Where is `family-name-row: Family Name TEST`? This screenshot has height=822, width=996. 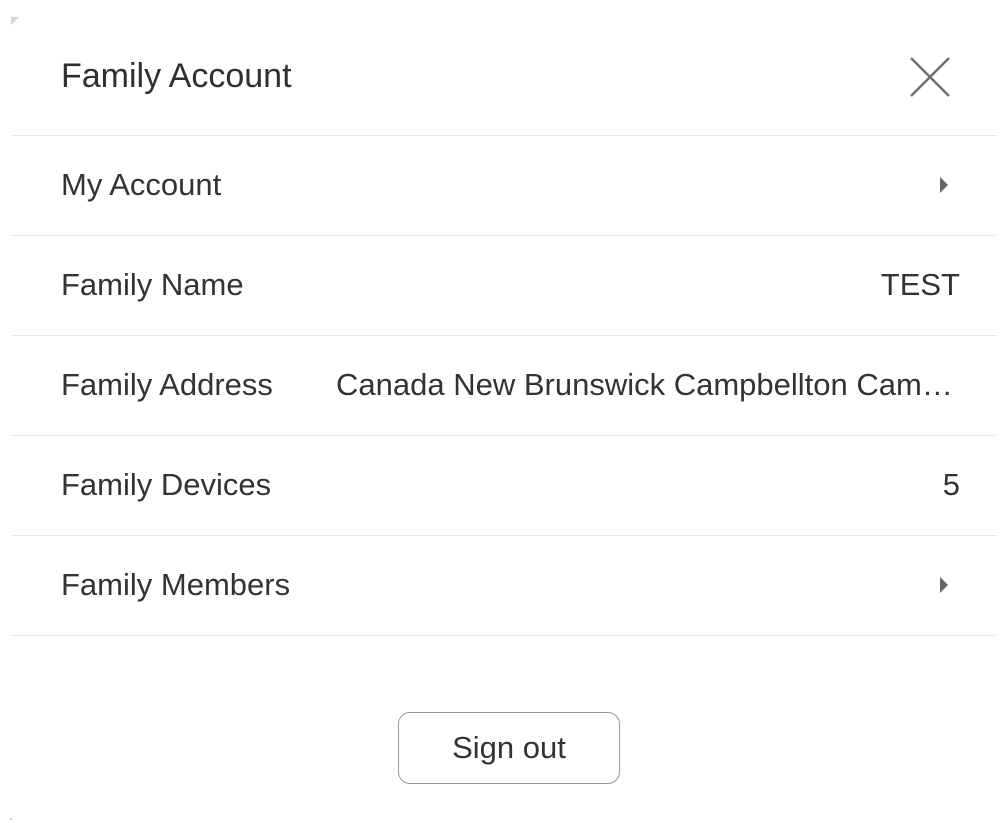
family-name-row: Family Name TEST is located at coordinates (504, 286).